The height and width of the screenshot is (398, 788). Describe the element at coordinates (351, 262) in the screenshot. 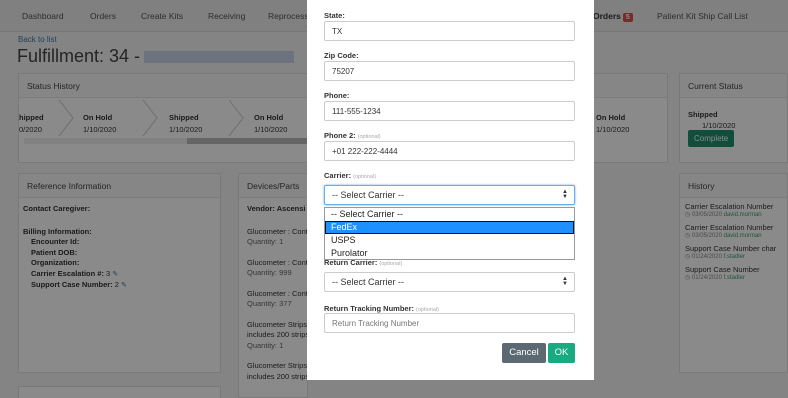

I see `return-carrier-label-text: Return Carrier:` at that location.